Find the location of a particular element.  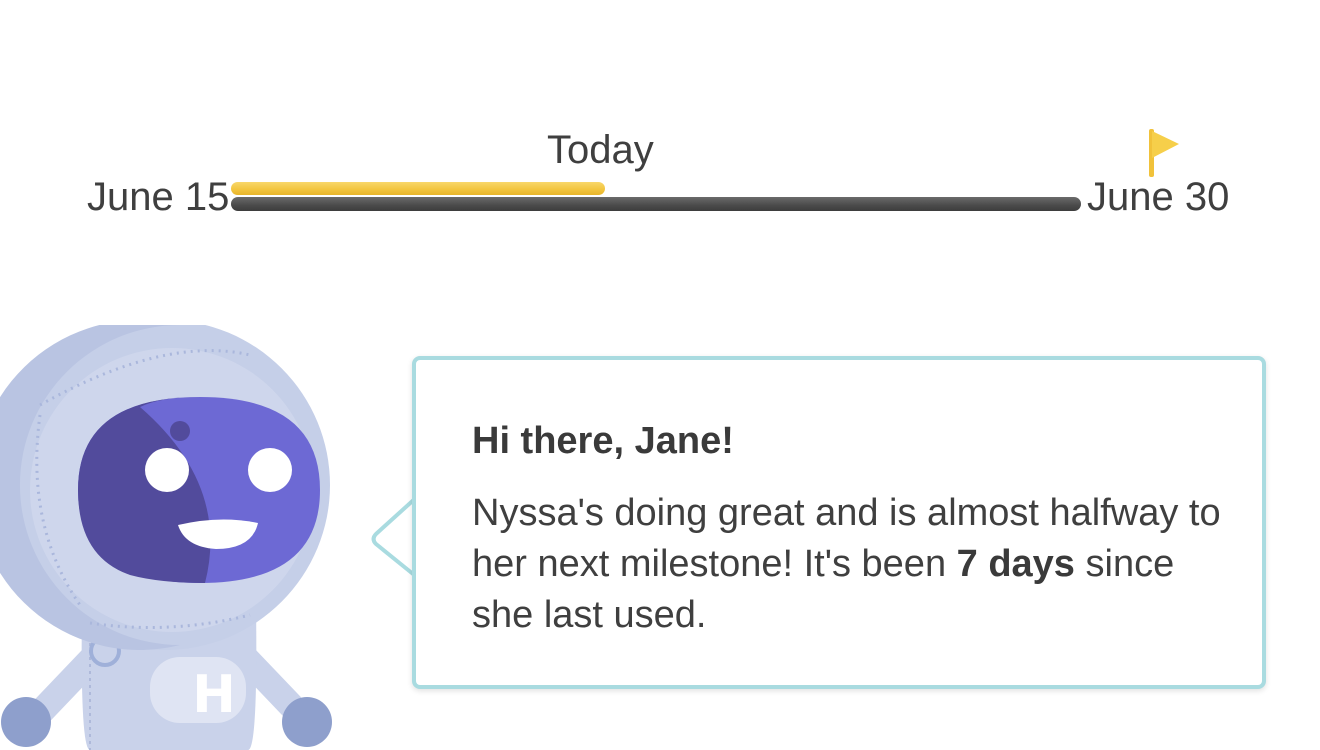

chest-badge-letter: H is located at coordinates (214, 695).